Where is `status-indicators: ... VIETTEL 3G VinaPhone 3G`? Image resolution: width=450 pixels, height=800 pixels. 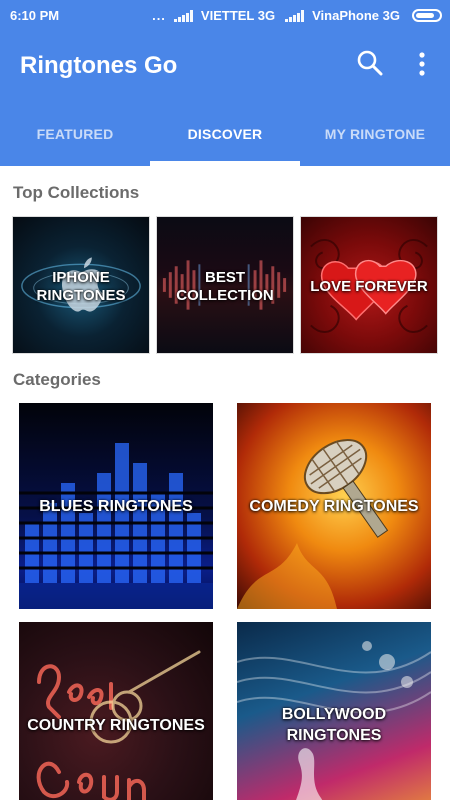
status-indicators: ... VIETTEL 3G VinaPhone 3G is located at coordinates (297, 15).